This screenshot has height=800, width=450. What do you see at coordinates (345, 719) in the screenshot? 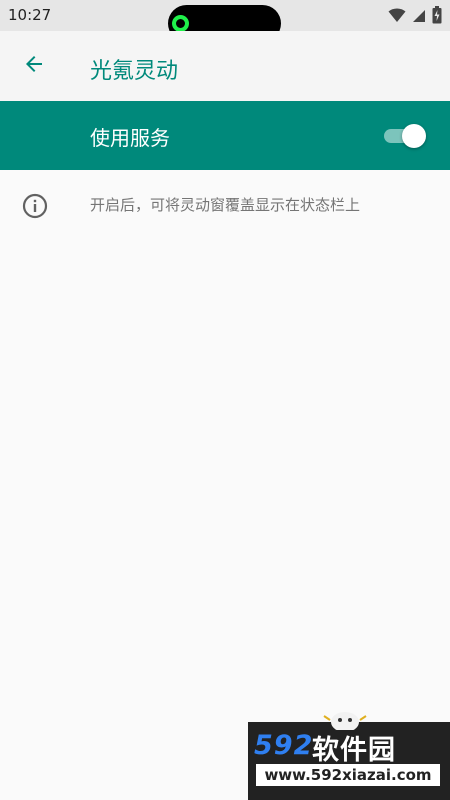
I see `mascot-icon` at bounding box center [345, 719].